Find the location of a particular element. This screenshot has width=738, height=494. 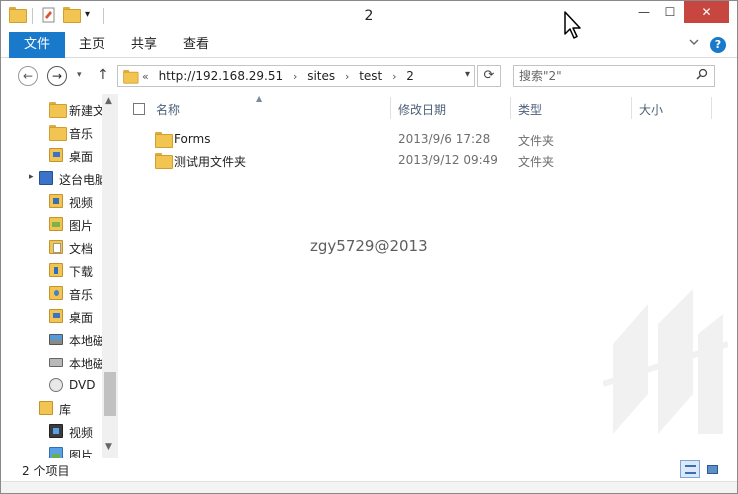

sidebar-item: 下载 is located at coordinates (51, 270).